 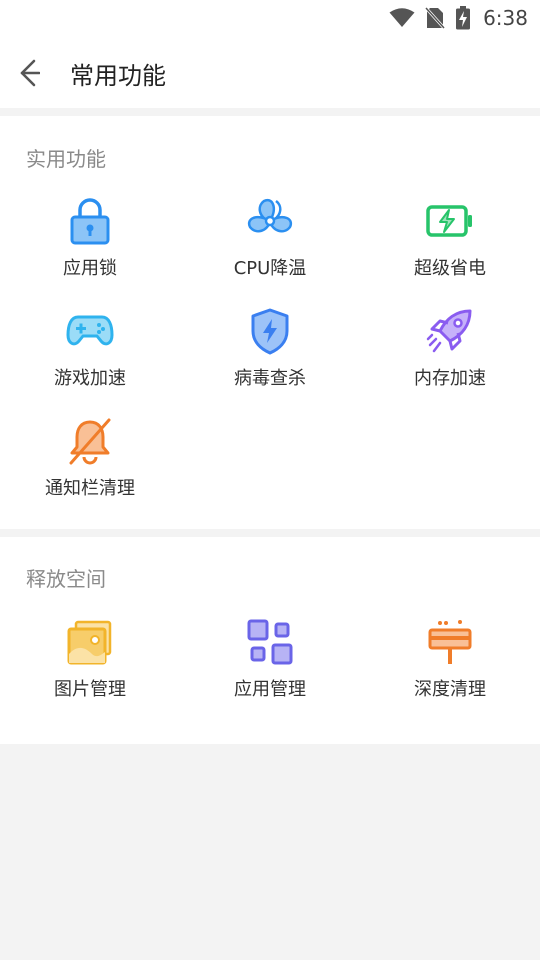 What do you see at coordinates (90, 488) in the screenshot?
I see `item-label: 通知栏清理` at bounding box center [90, 488].